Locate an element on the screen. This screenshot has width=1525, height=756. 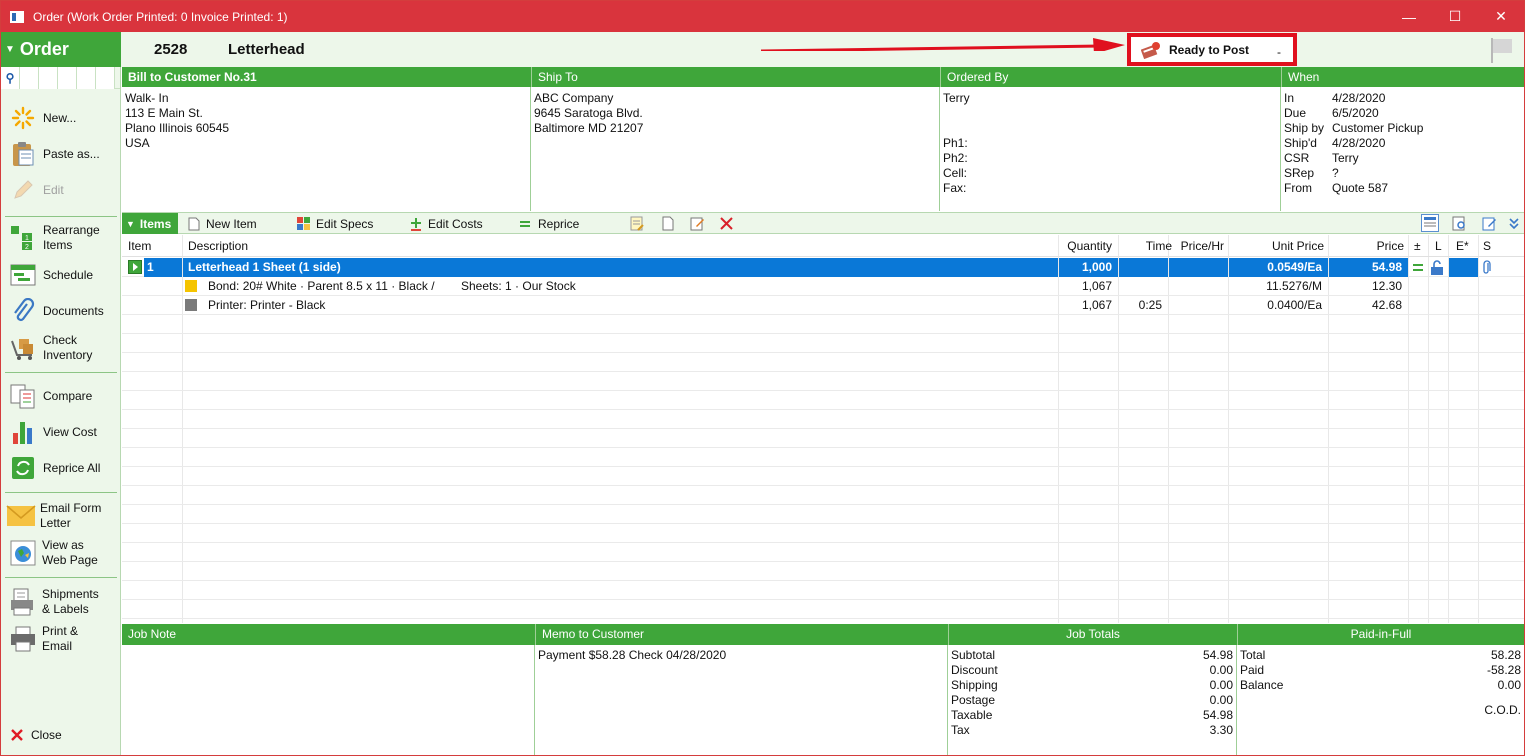
press-color-swatch is located at coordinates (191, 305).